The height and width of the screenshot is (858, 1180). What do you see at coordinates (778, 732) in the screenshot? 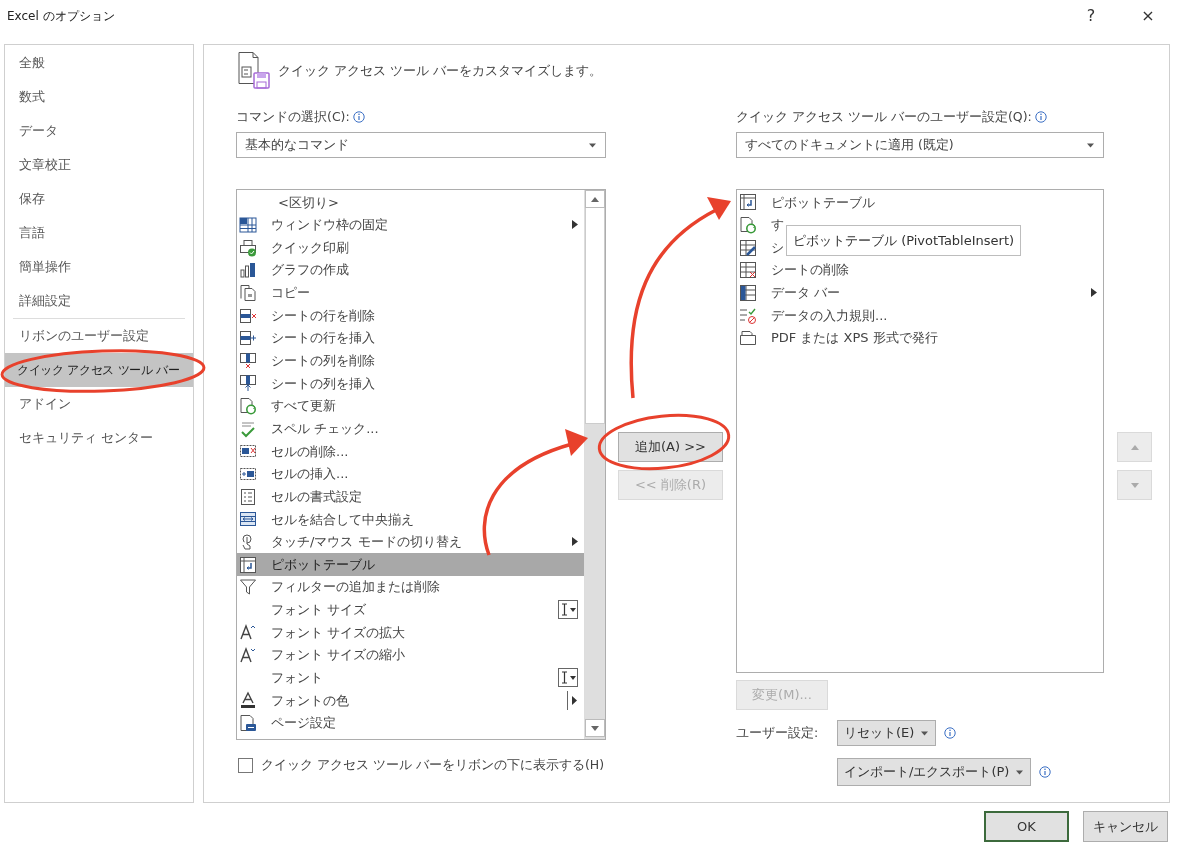
I see `field-label: ユーザー設定:` at bounding box center [778, 732].